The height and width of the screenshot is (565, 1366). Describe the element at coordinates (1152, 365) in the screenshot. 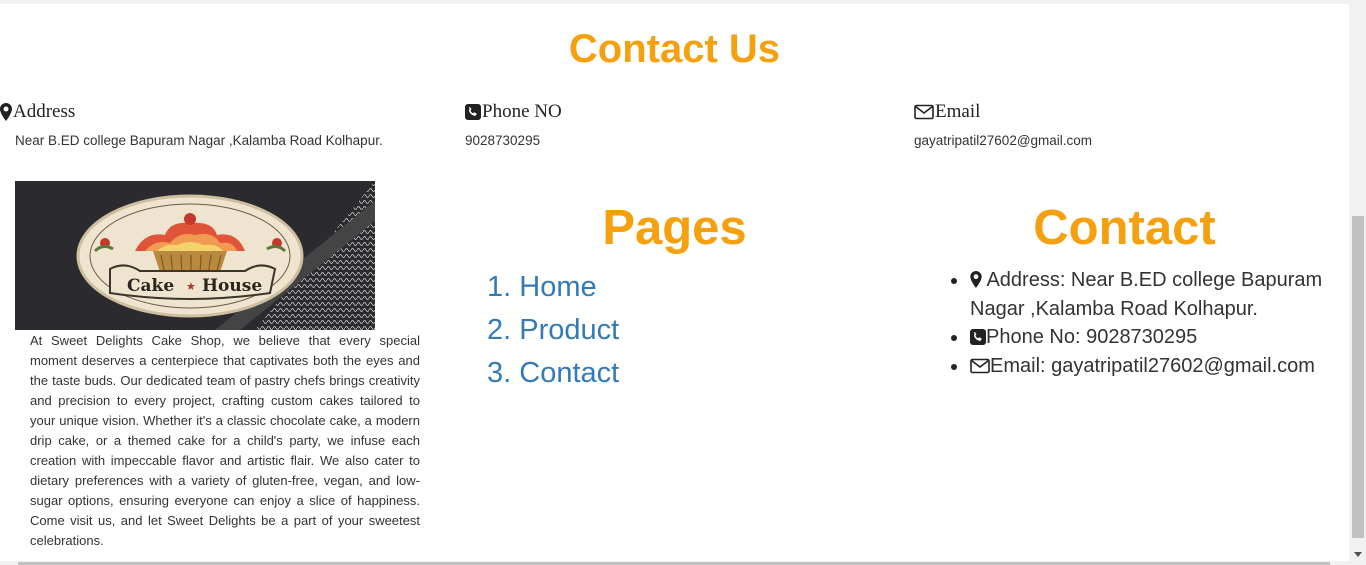

I see `contact-email-text: Email: gayatripatil27602@gmail.com` at that location.